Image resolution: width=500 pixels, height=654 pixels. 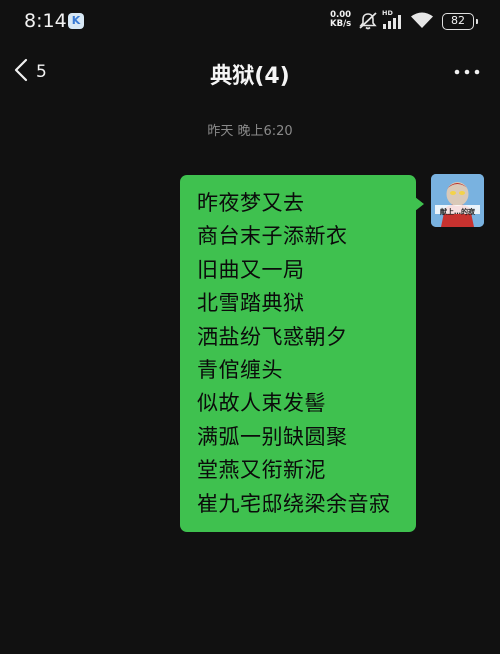 I want to click on status-time: 8:14, so click(x=45, y=21).